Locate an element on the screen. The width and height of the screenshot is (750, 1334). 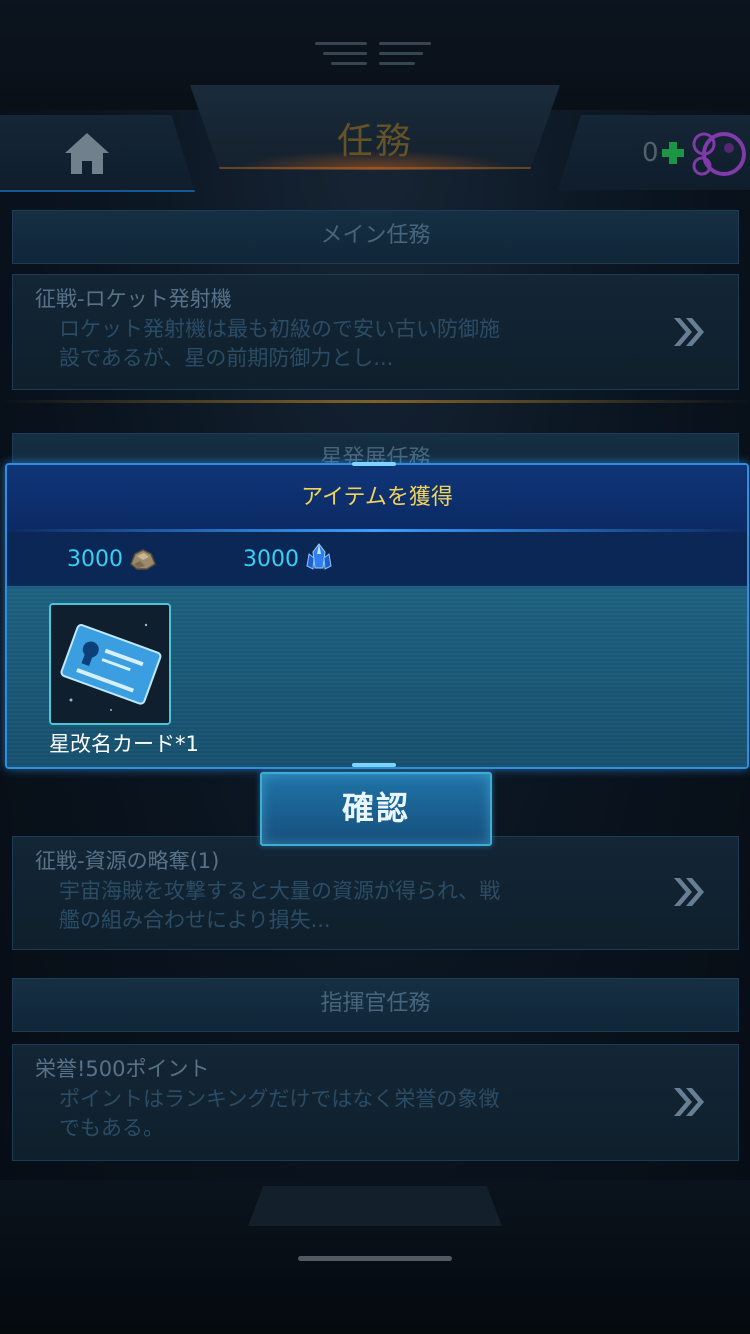
crystal-icon is located at coordinates (319, 556).